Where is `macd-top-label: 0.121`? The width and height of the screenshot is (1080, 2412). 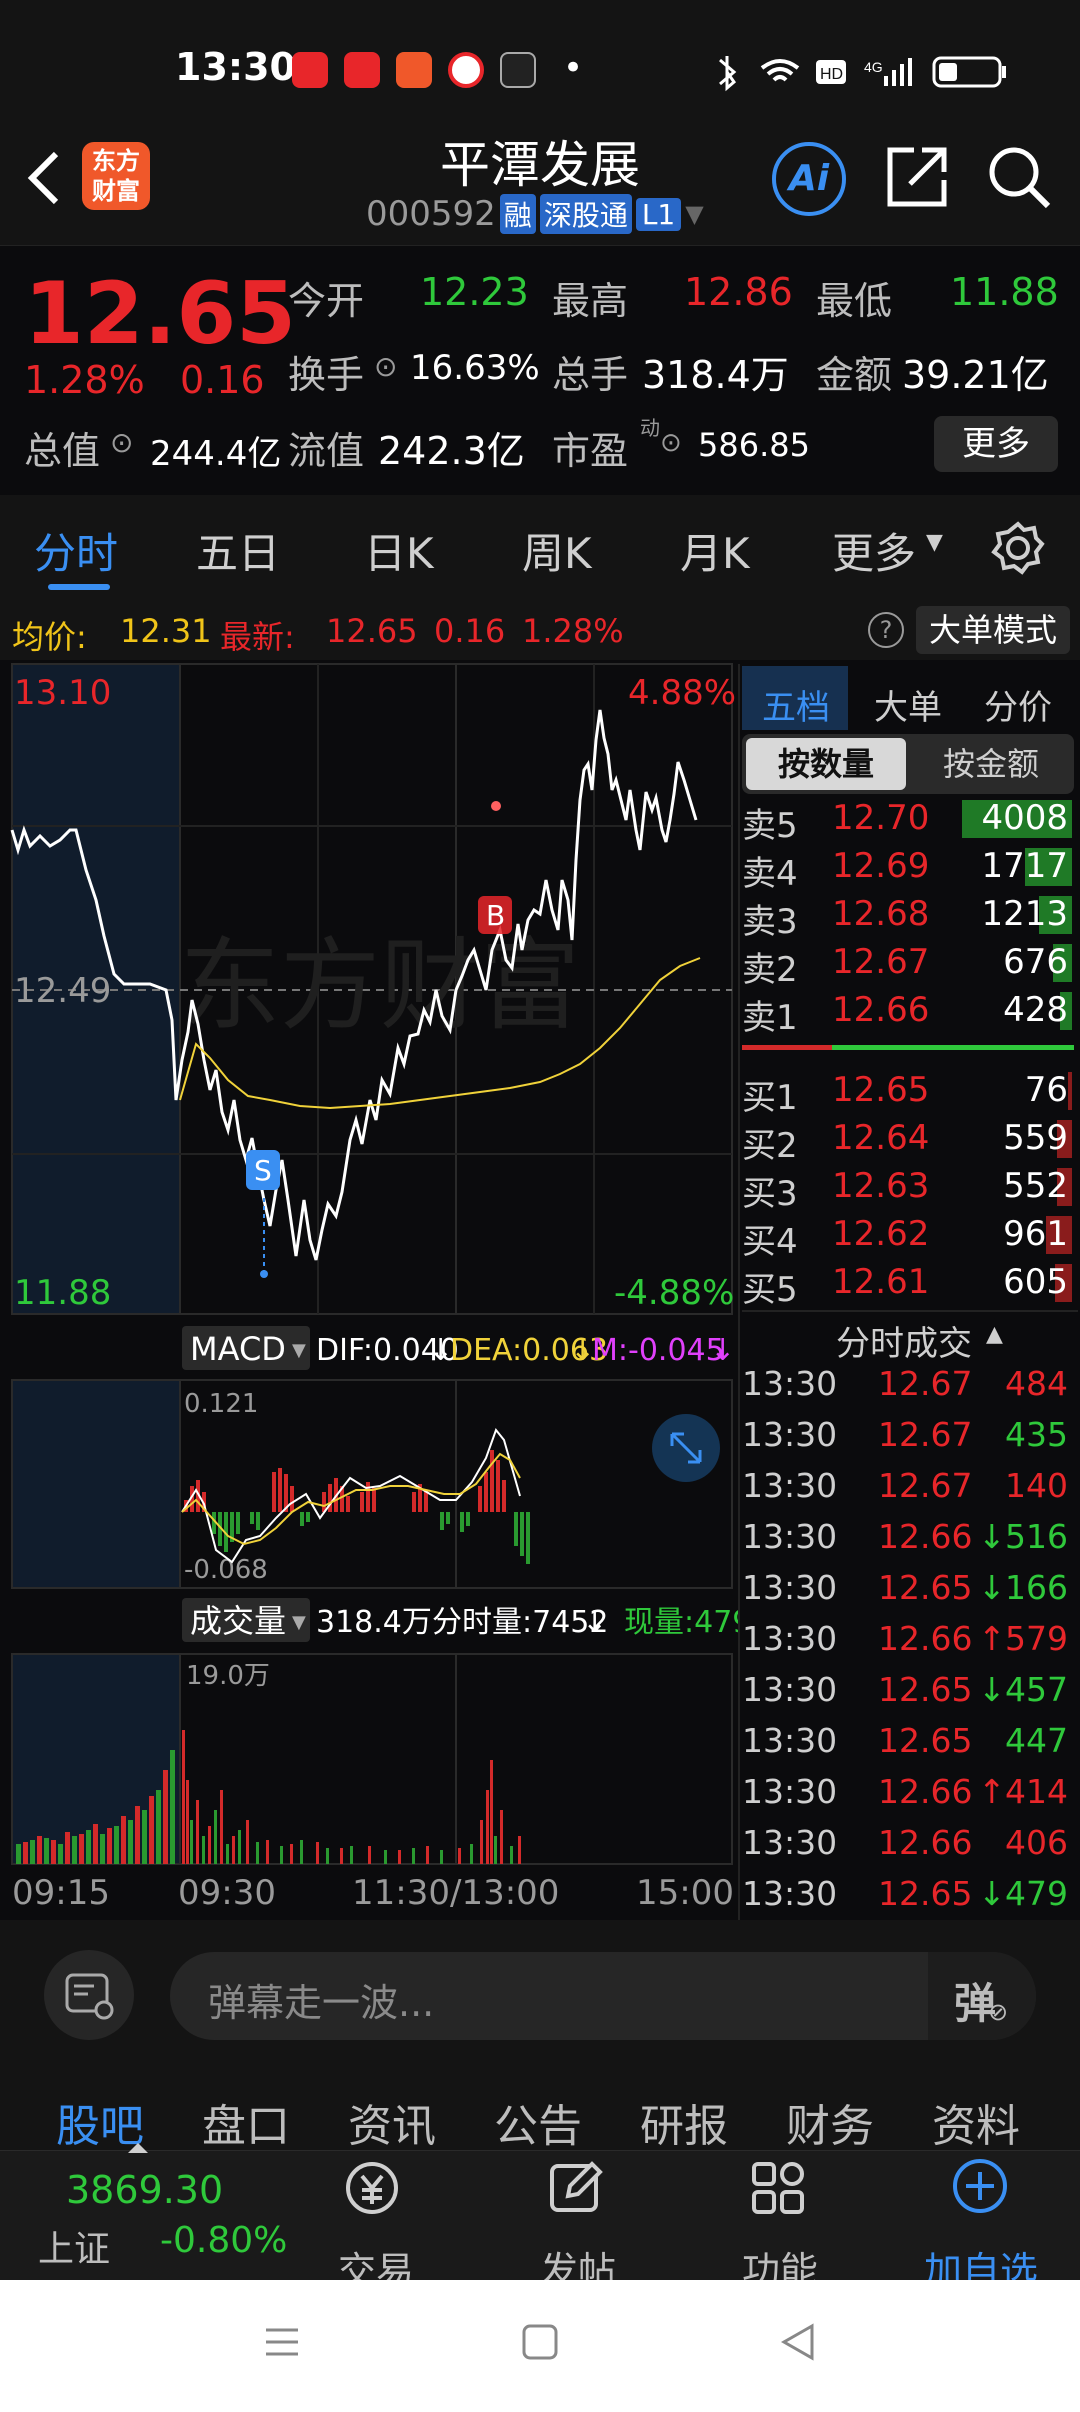 macd-top-label: 0.121 is located at coordinates (221, 1404).